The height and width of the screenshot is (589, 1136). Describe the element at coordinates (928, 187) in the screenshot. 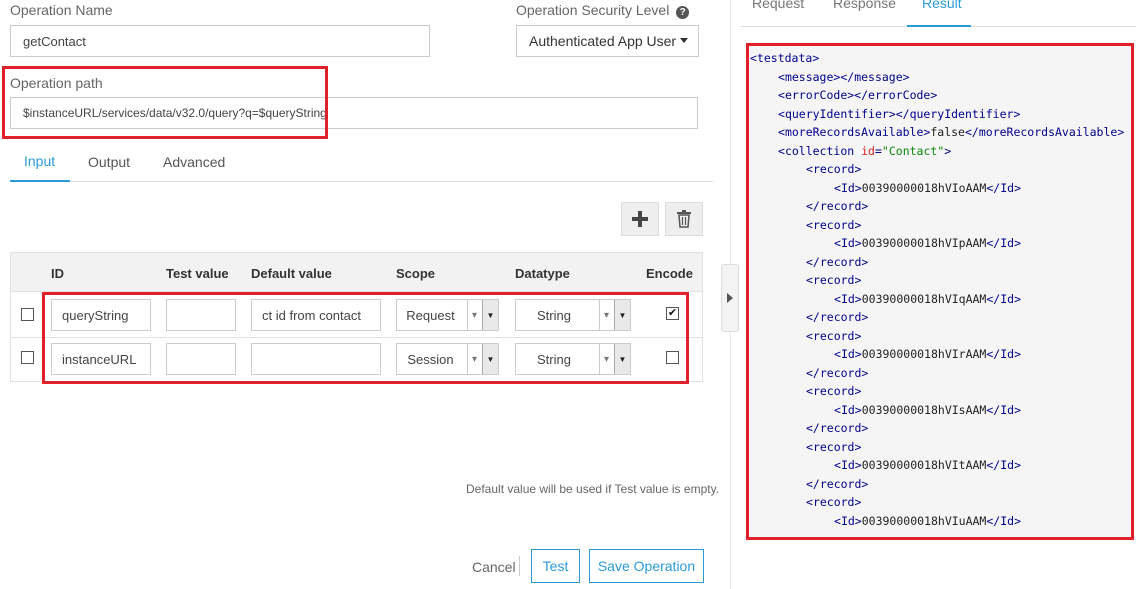

I see `xml-line: <Id>00390000018hVIoAAM</Id>` at that location.